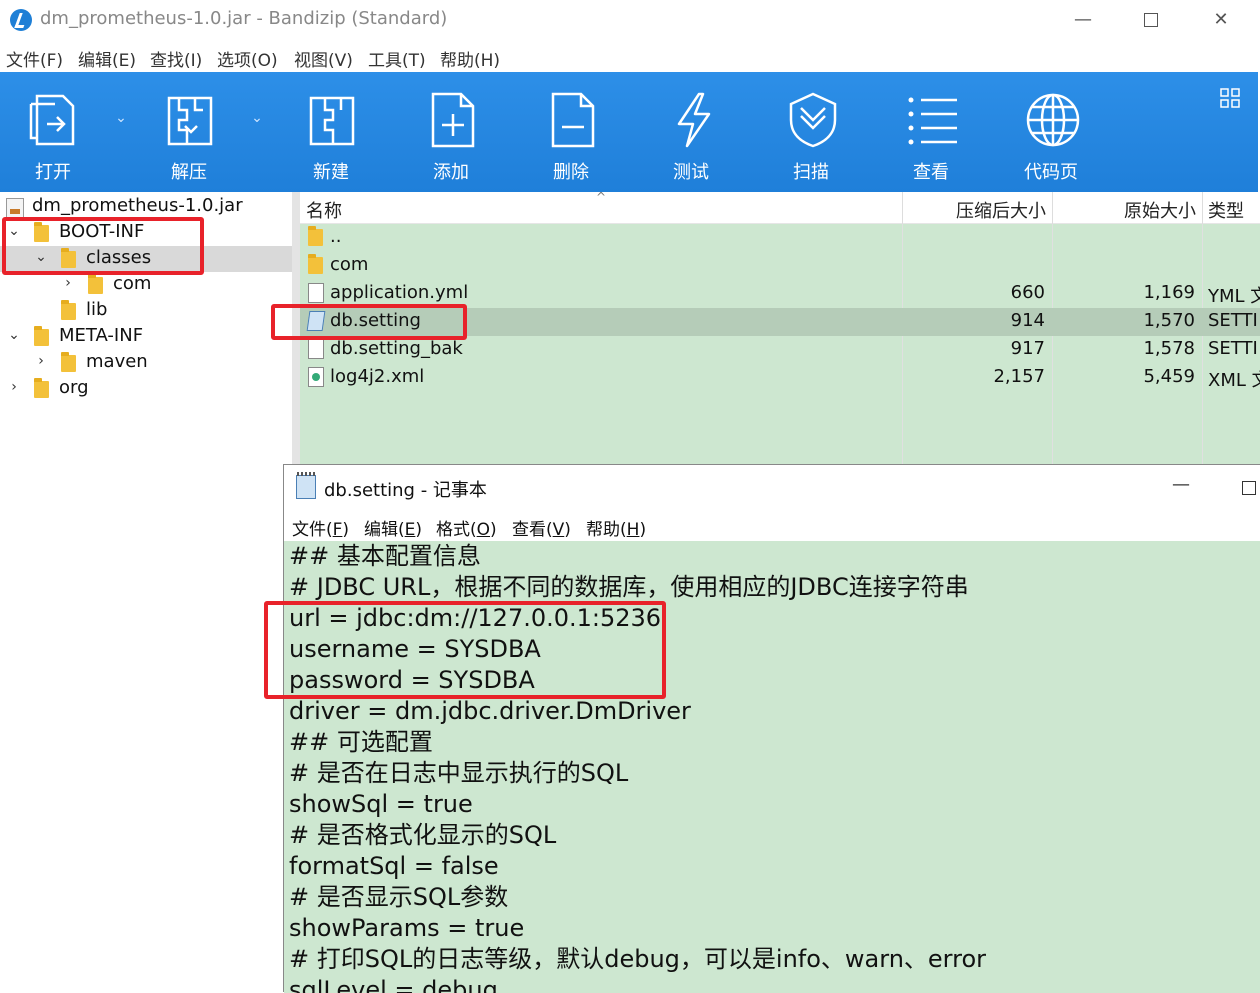  I want to click on extract-icon, so click(190, 121).